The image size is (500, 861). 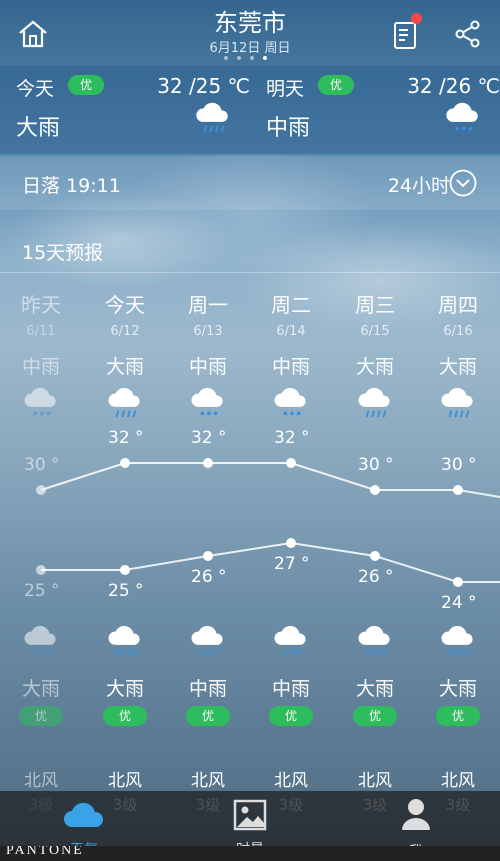 I want to click on today-aqi-badge: 优, so click(x=86, y=85).